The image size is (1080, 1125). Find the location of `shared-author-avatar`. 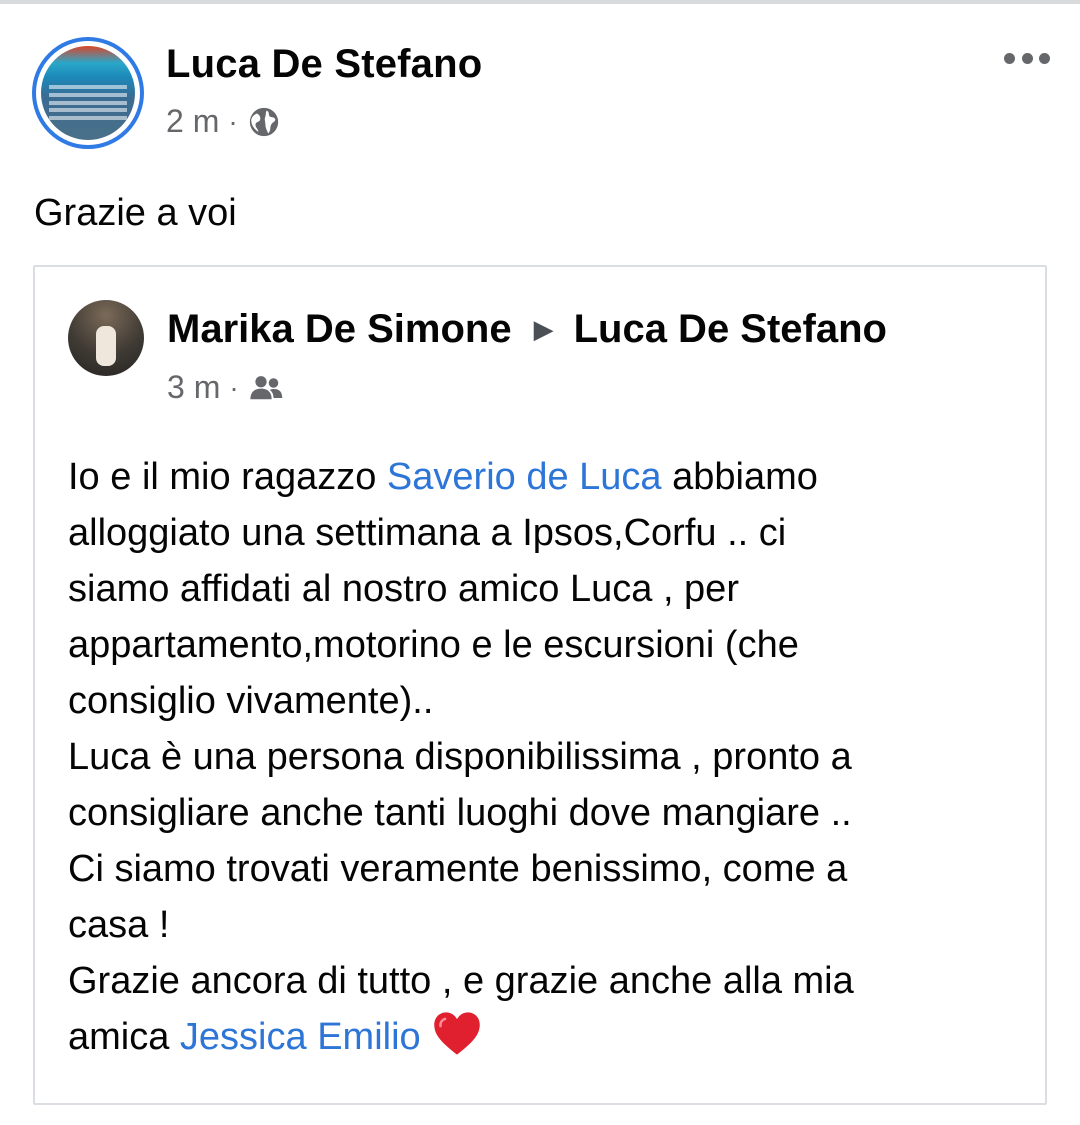

shared-author-avatar is located at coordinates (106, 338).